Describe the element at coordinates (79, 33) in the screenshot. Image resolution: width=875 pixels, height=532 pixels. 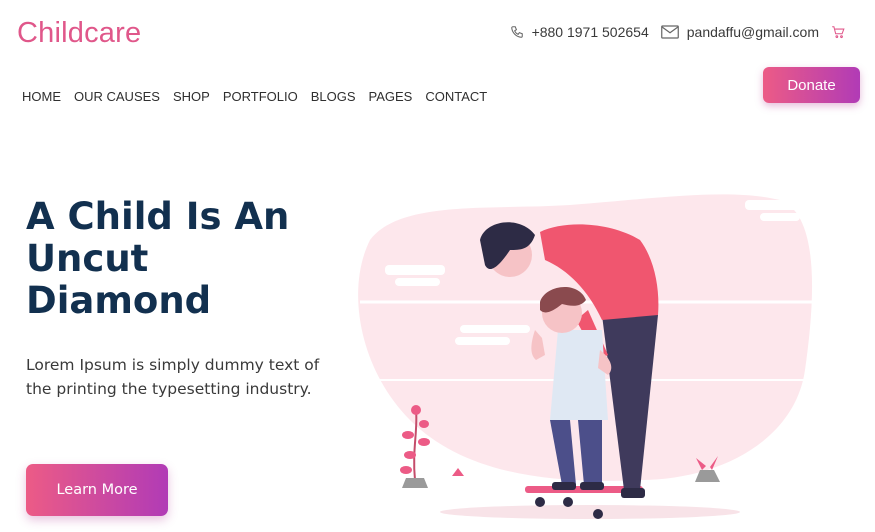
I see `site-logo: Childcare` at that location.